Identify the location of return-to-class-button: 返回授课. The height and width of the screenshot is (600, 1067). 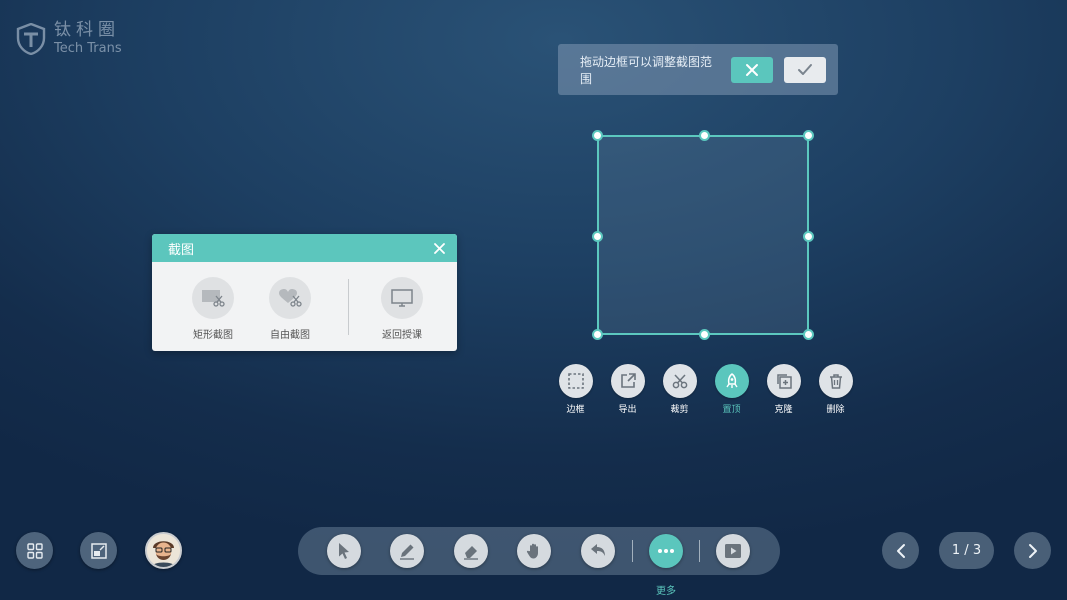
(402, 309).